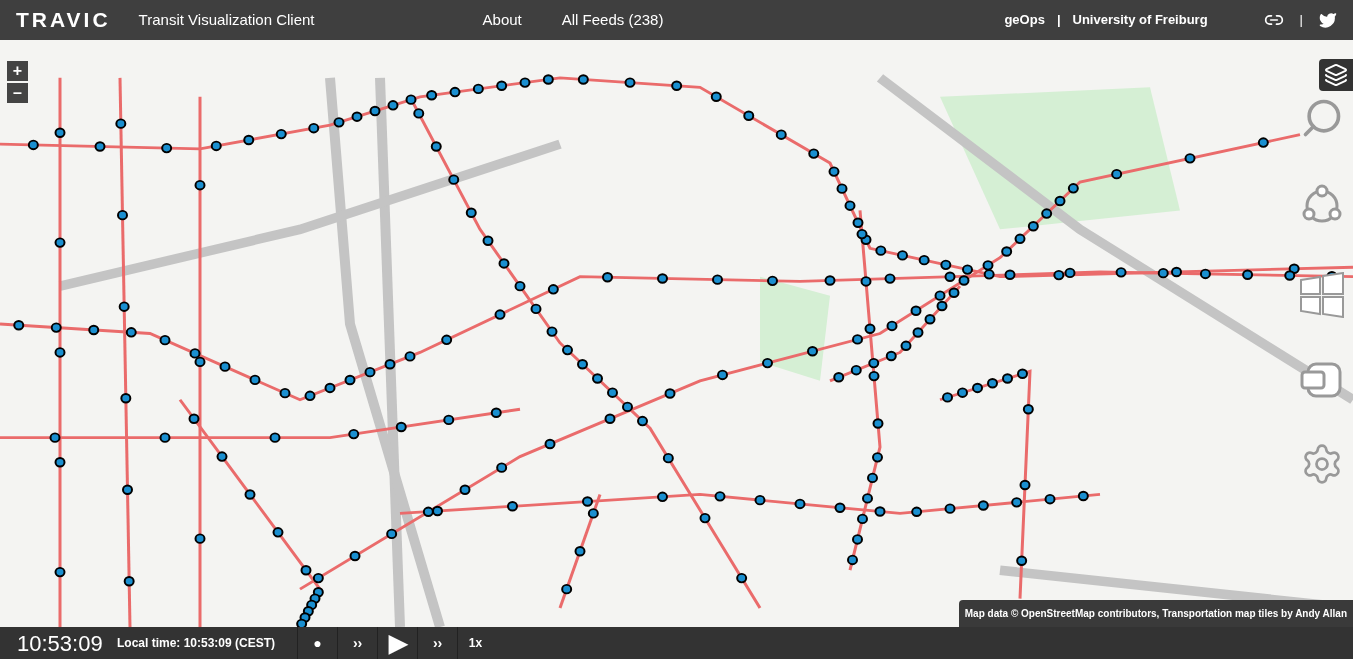 This screenshot has width=1353, height=659. What do you see at coordinates (197, 643) in the screenshot?
I see `local-time: Local time: 10:53:09 (CEST)` at bounding box center [197, 643].